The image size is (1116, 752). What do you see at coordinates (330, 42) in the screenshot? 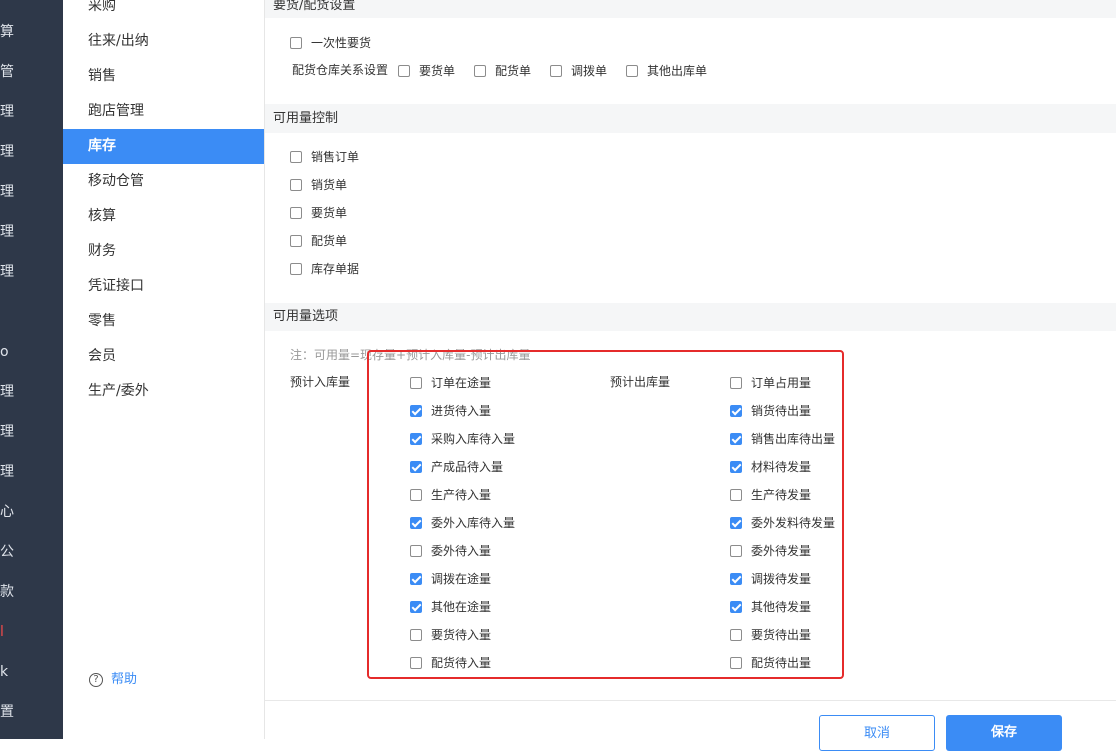
I see `one-time-request-checkbox: 一次性要货` at bounding box center [330, 42].